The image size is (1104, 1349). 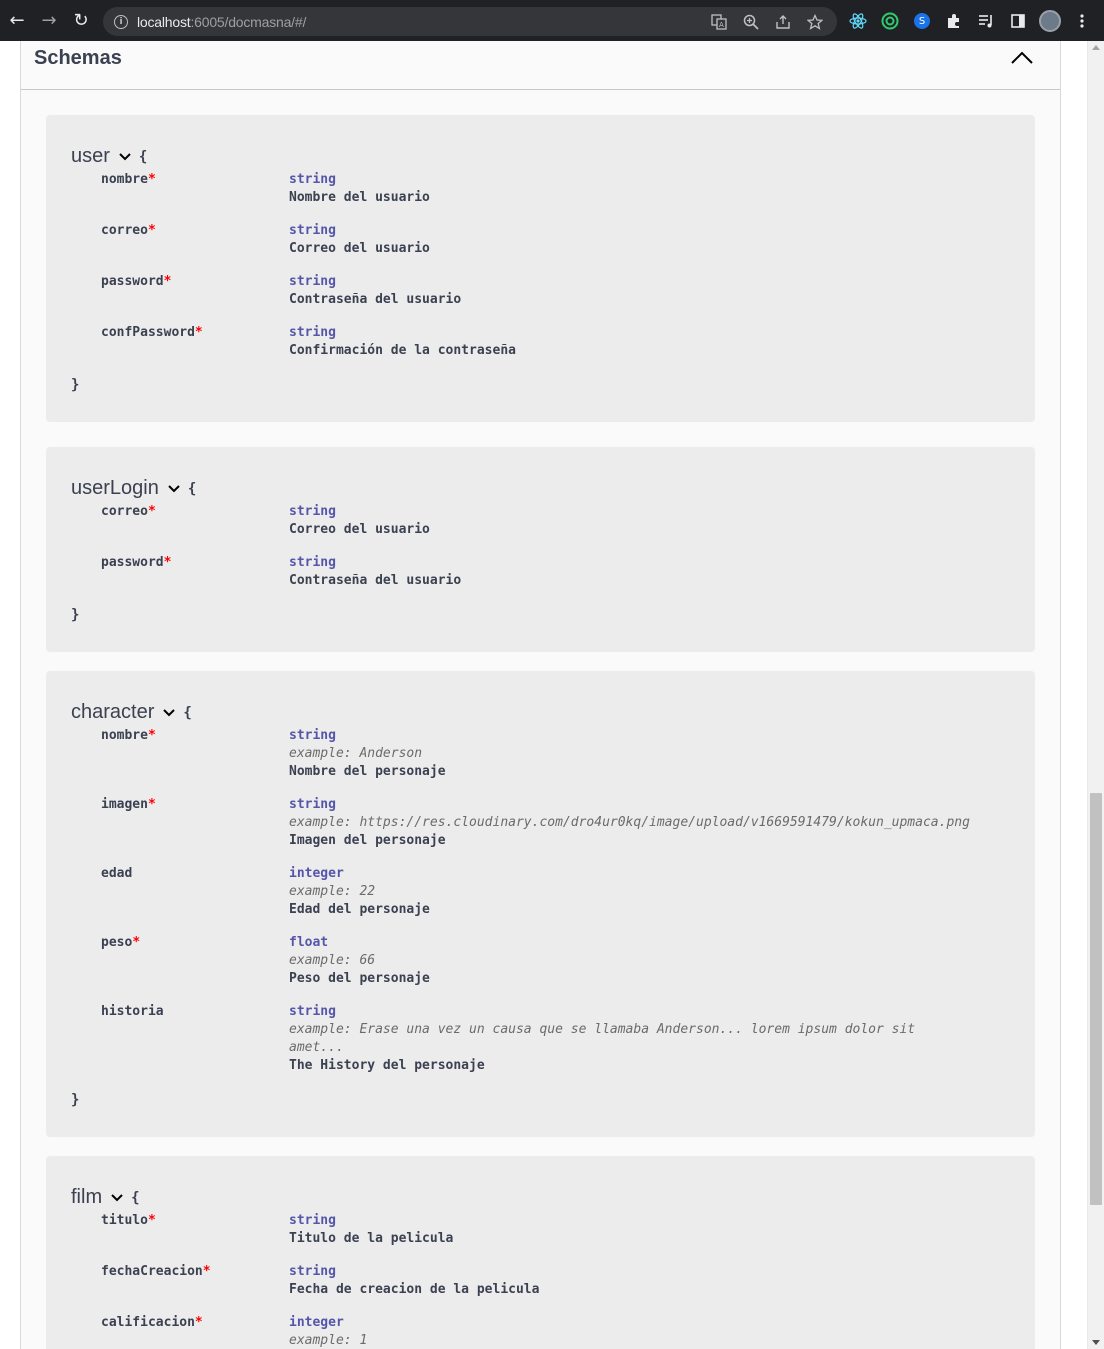 What do you see at coordinates (1050, 21) in the screenshot?
I see `avatar` at bounding box center [1050, 21].